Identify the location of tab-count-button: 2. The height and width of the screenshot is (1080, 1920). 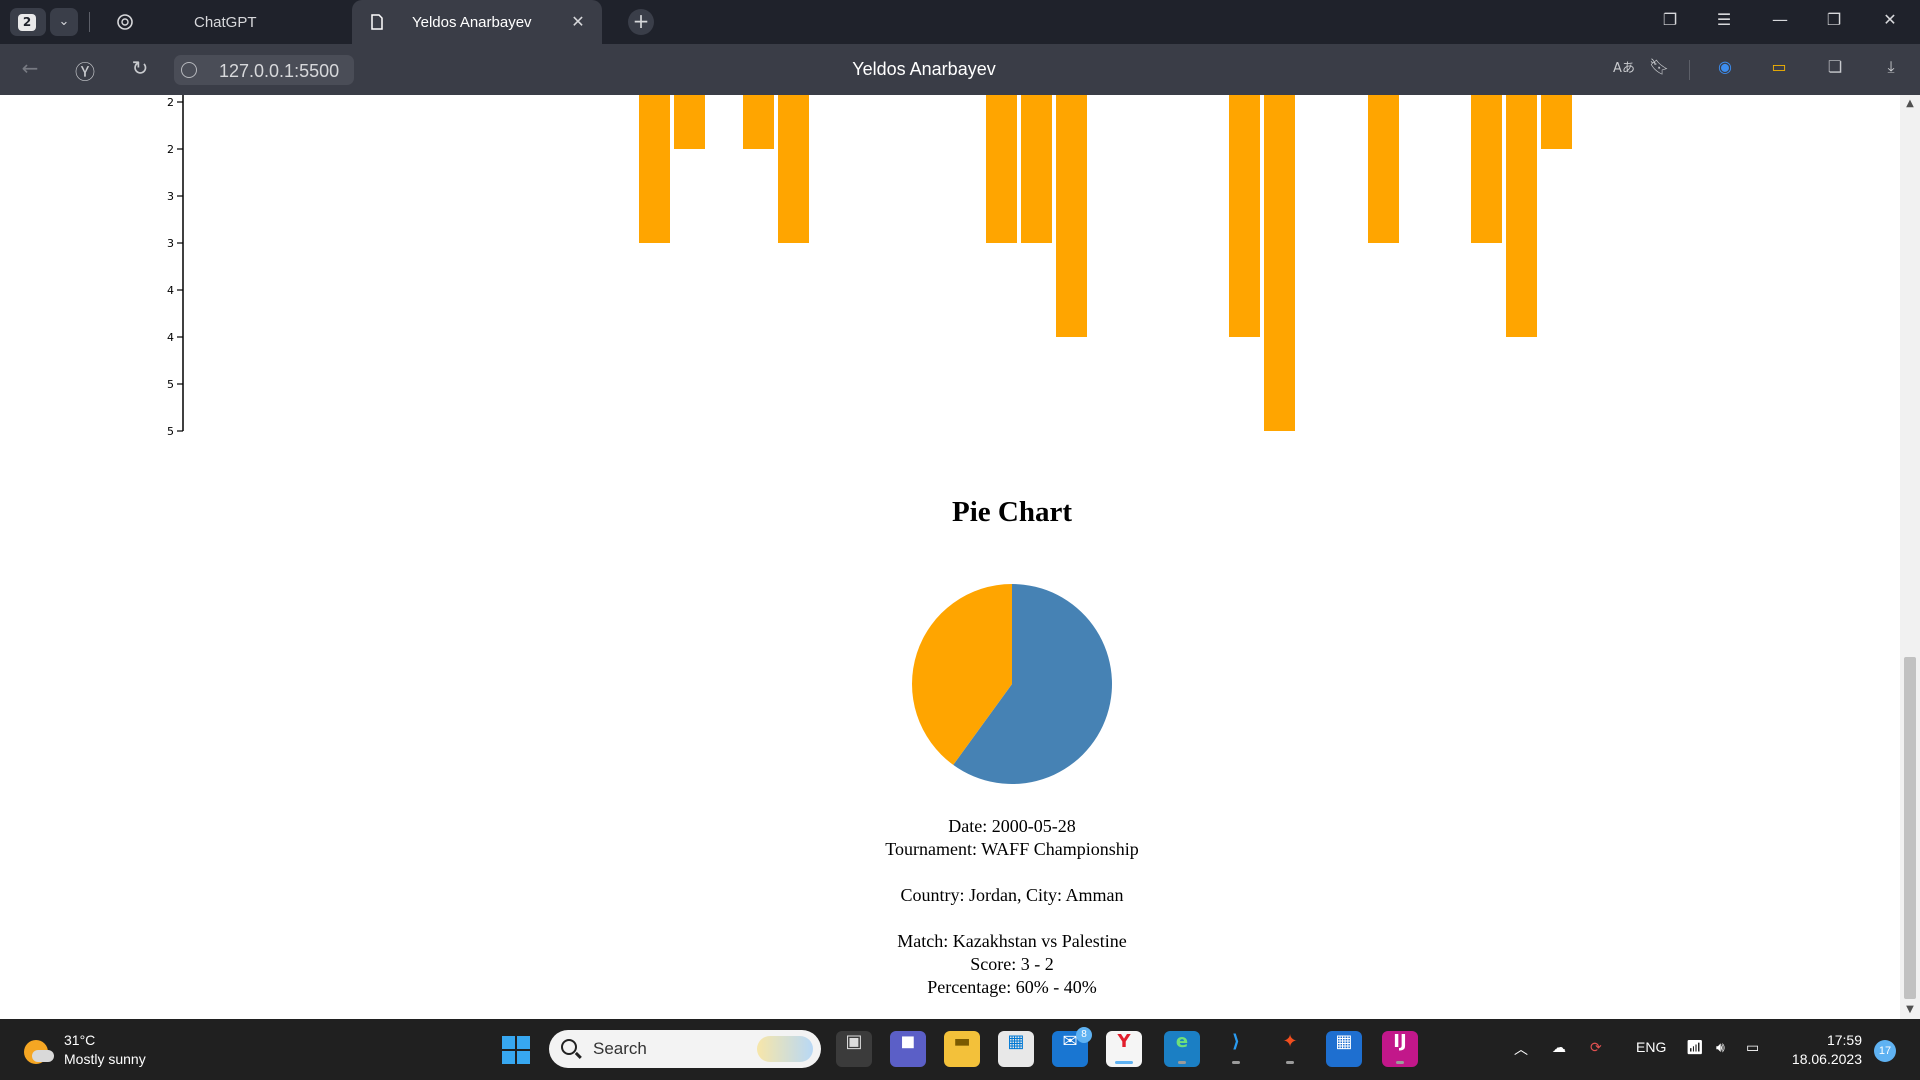
(28, 22).